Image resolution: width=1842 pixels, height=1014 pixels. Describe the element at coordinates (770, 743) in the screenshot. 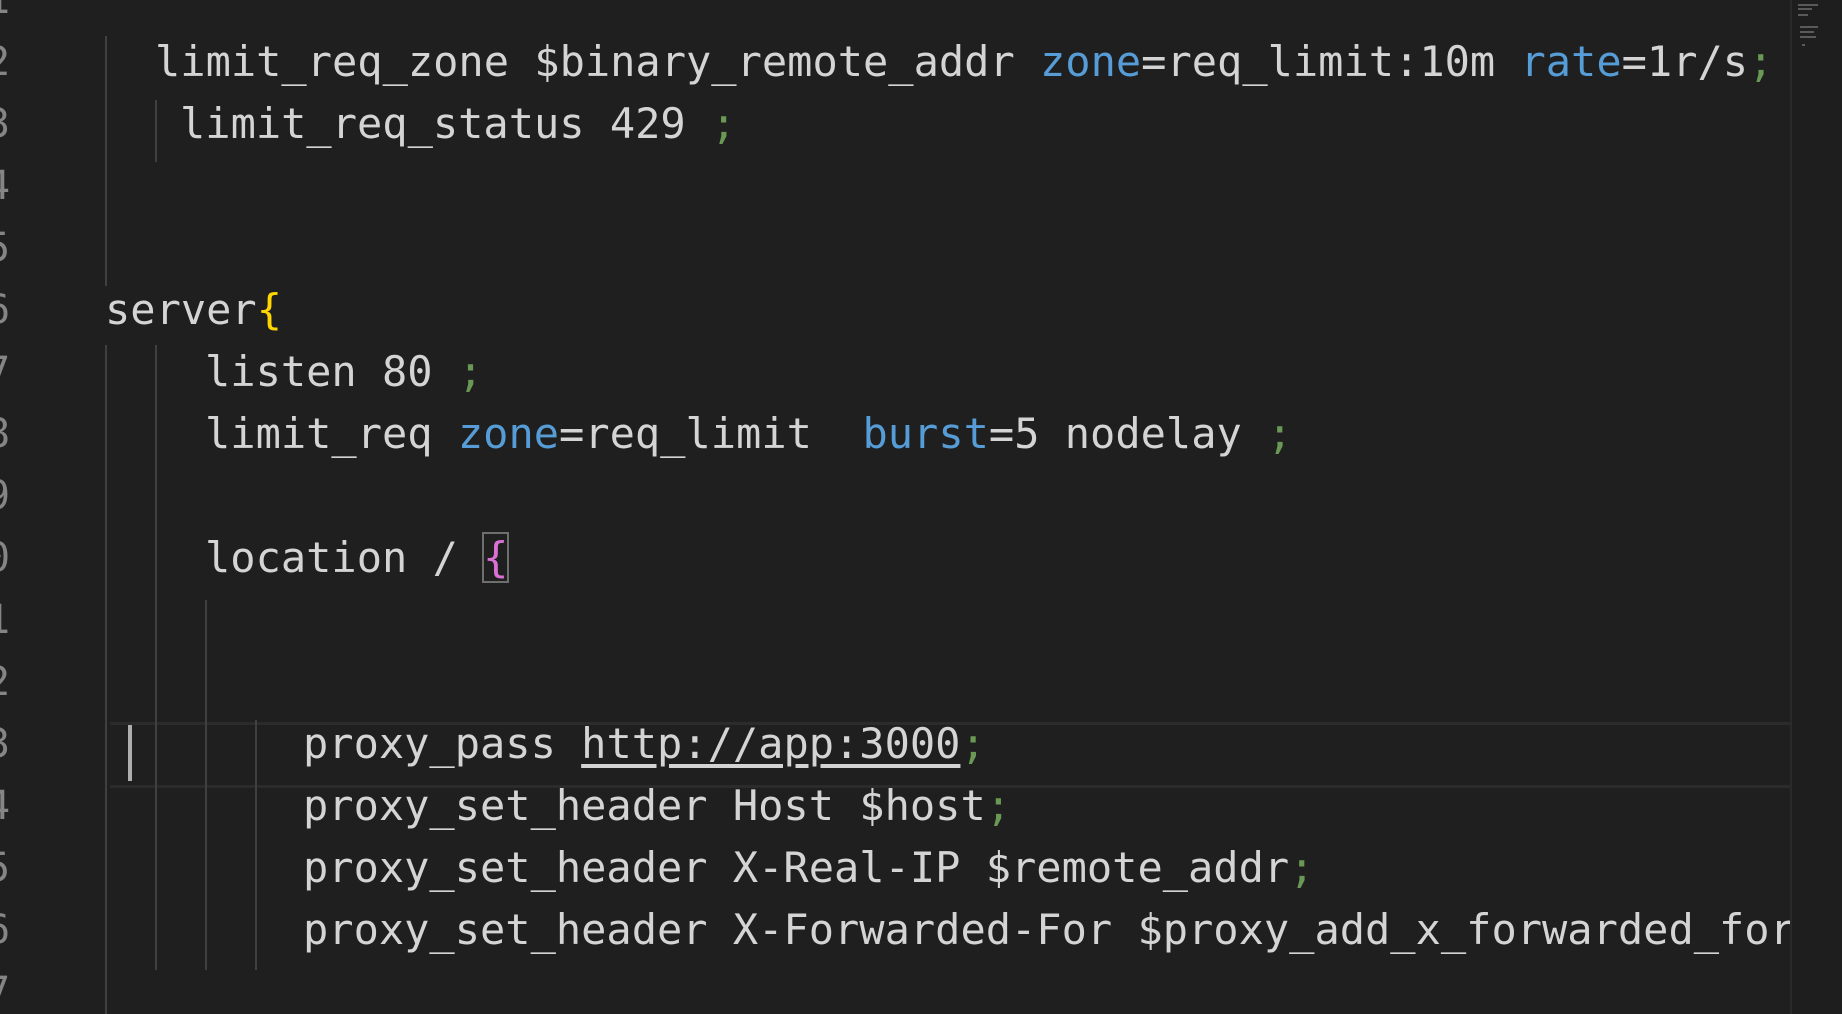

I see `url-link: http://app:3000` at that location.